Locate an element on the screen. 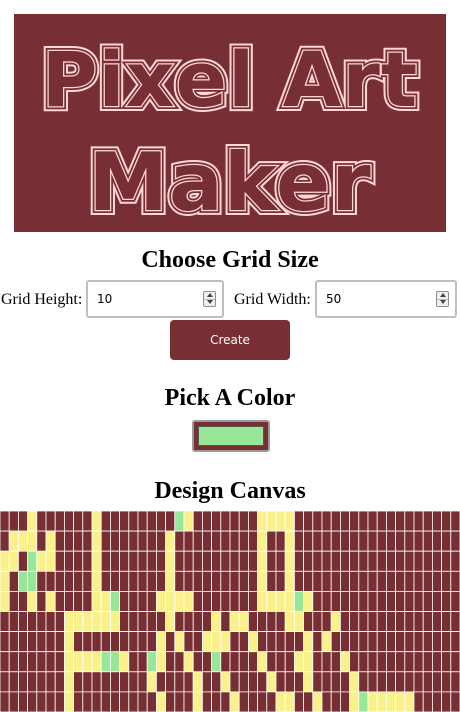  grid-height-input: 10 is located at coordinates (155, 299).